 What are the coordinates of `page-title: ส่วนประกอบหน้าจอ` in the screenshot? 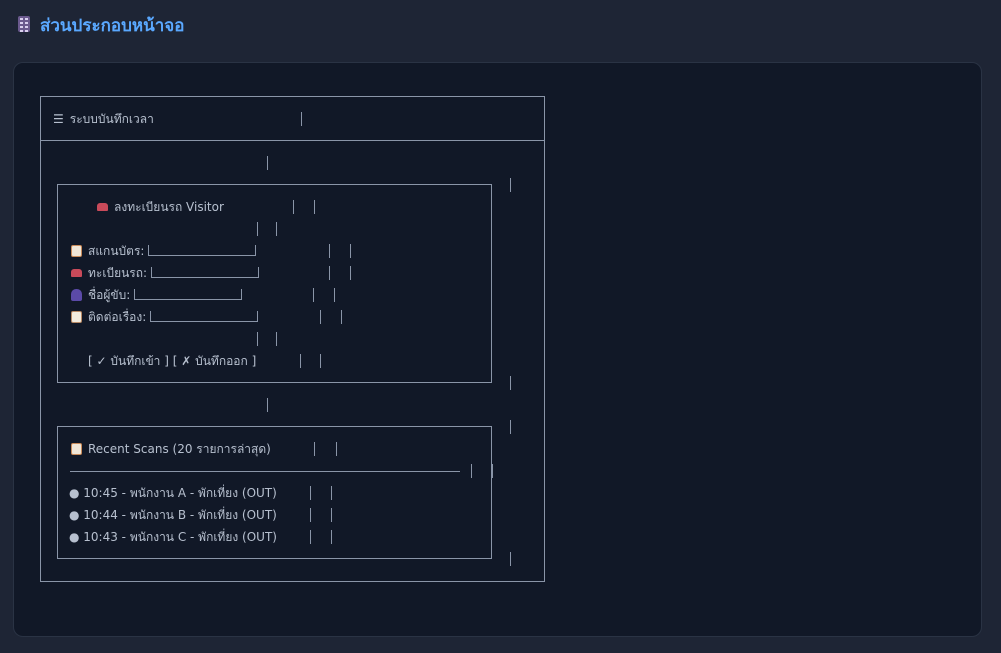 It's located at (112, 26).